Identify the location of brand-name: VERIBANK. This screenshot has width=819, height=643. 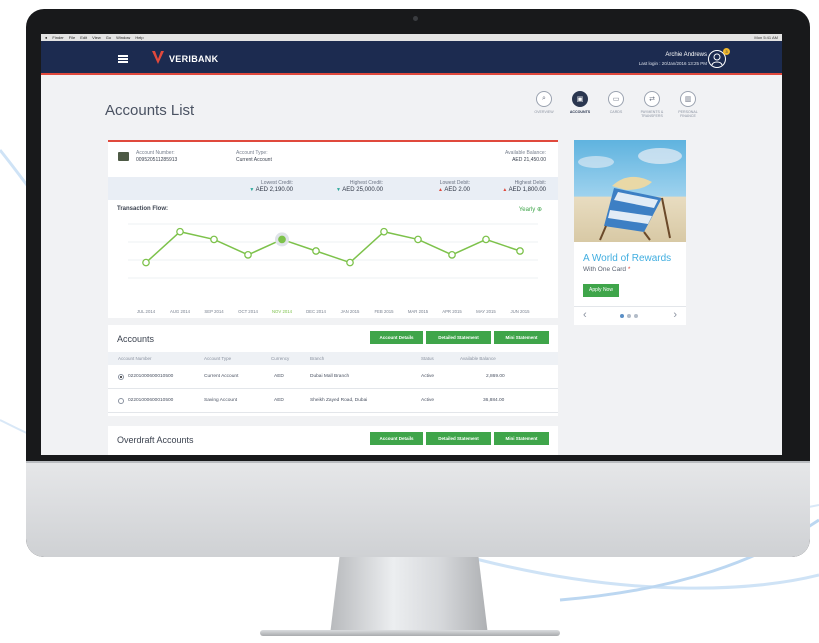
(194, 59).